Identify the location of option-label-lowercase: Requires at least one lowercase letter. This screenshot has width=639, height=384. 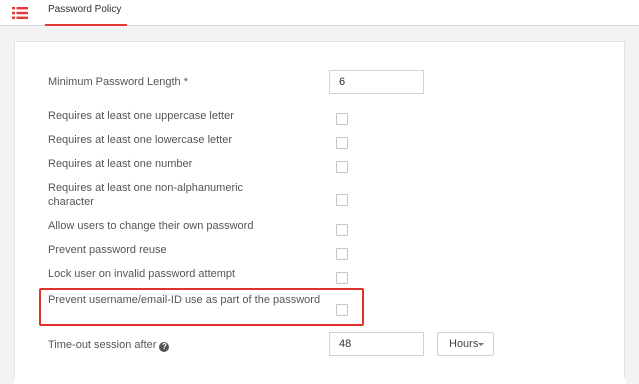
(140, 140).